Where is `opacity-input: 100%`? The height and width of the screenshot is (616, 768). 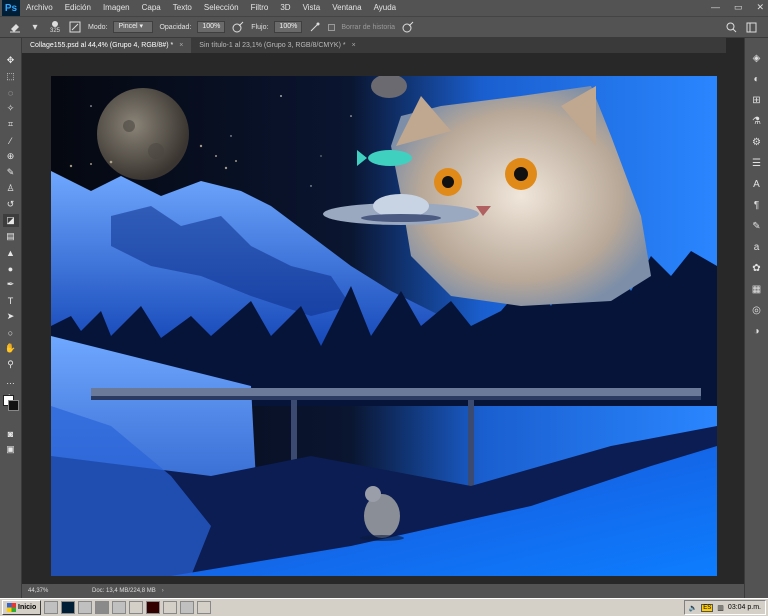 opacity-input: 100% is located at coordinates (211, 27).